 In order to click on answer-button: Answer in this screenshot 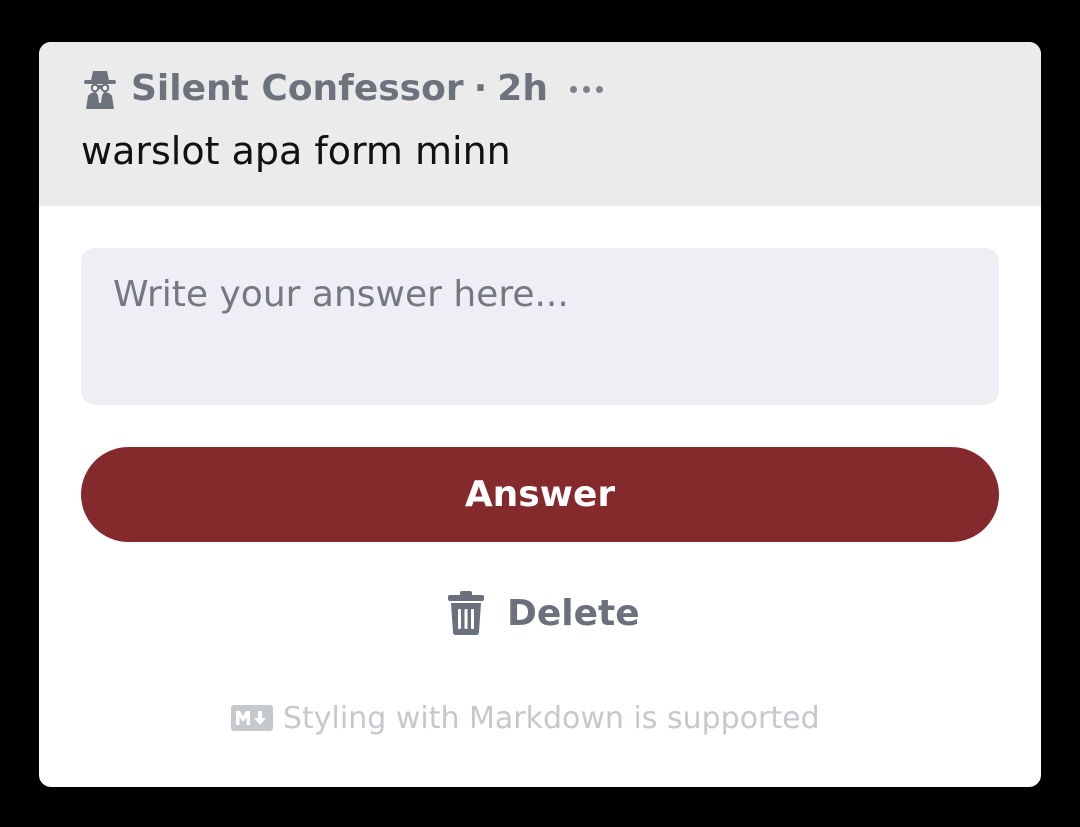, I will do `click(540, 494)`.